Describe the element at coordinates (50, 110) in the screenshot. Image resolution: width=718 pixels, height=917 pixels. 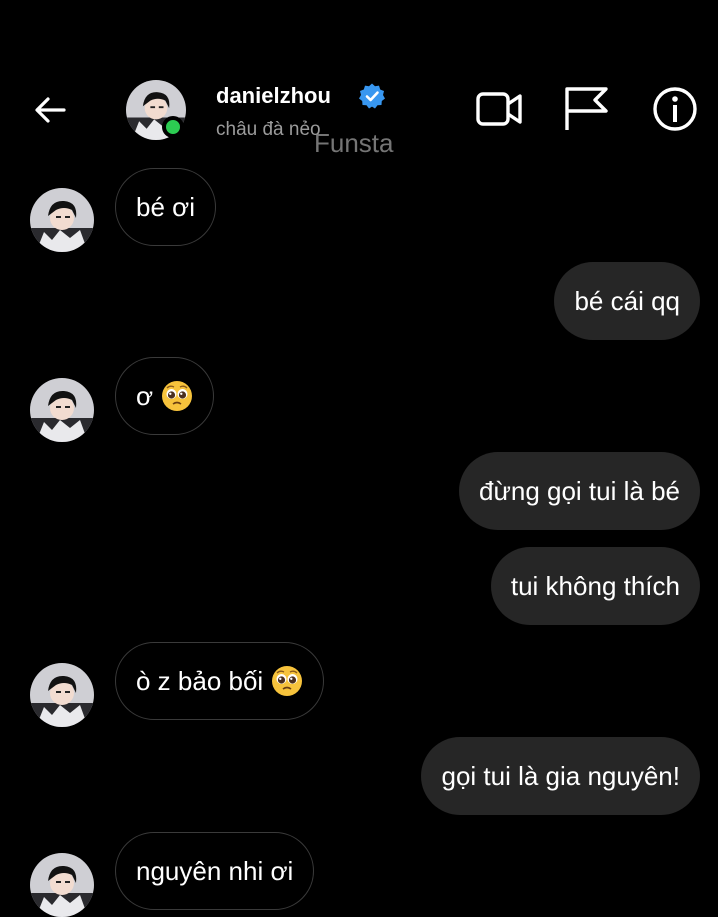
I see `back-arrow-icon` at that location.